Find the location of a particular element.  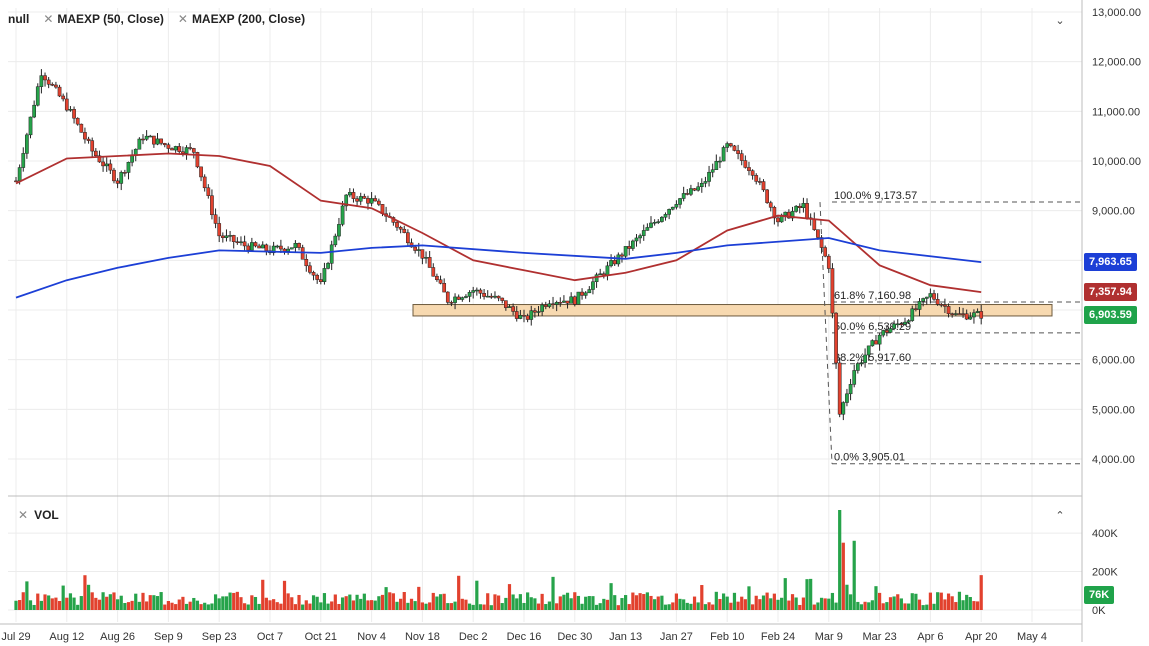

y-tick-label: 11,000.00 is located at coordinates (1116, 112).